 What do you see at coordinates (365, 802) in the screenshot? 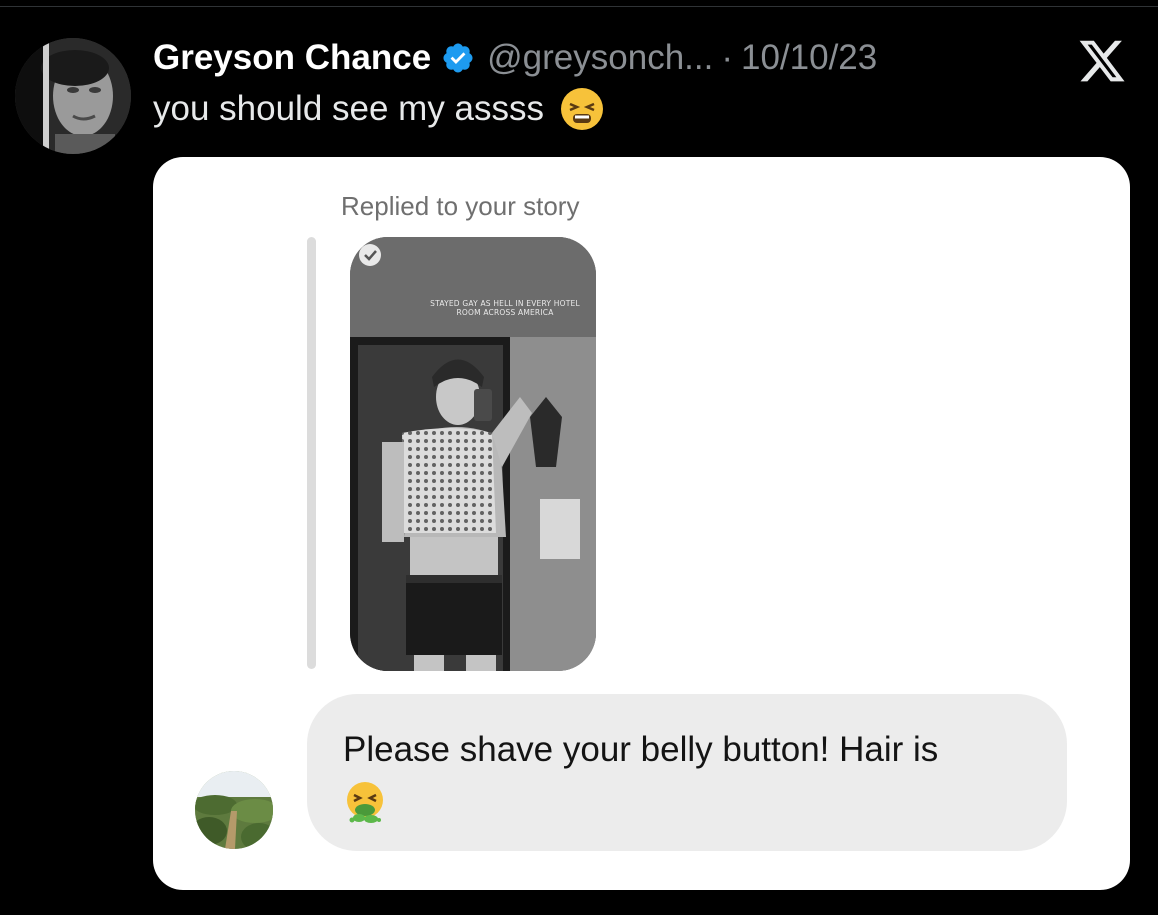
I see `vomiting-face-emoji-icon` at bounding box center [365, 802].